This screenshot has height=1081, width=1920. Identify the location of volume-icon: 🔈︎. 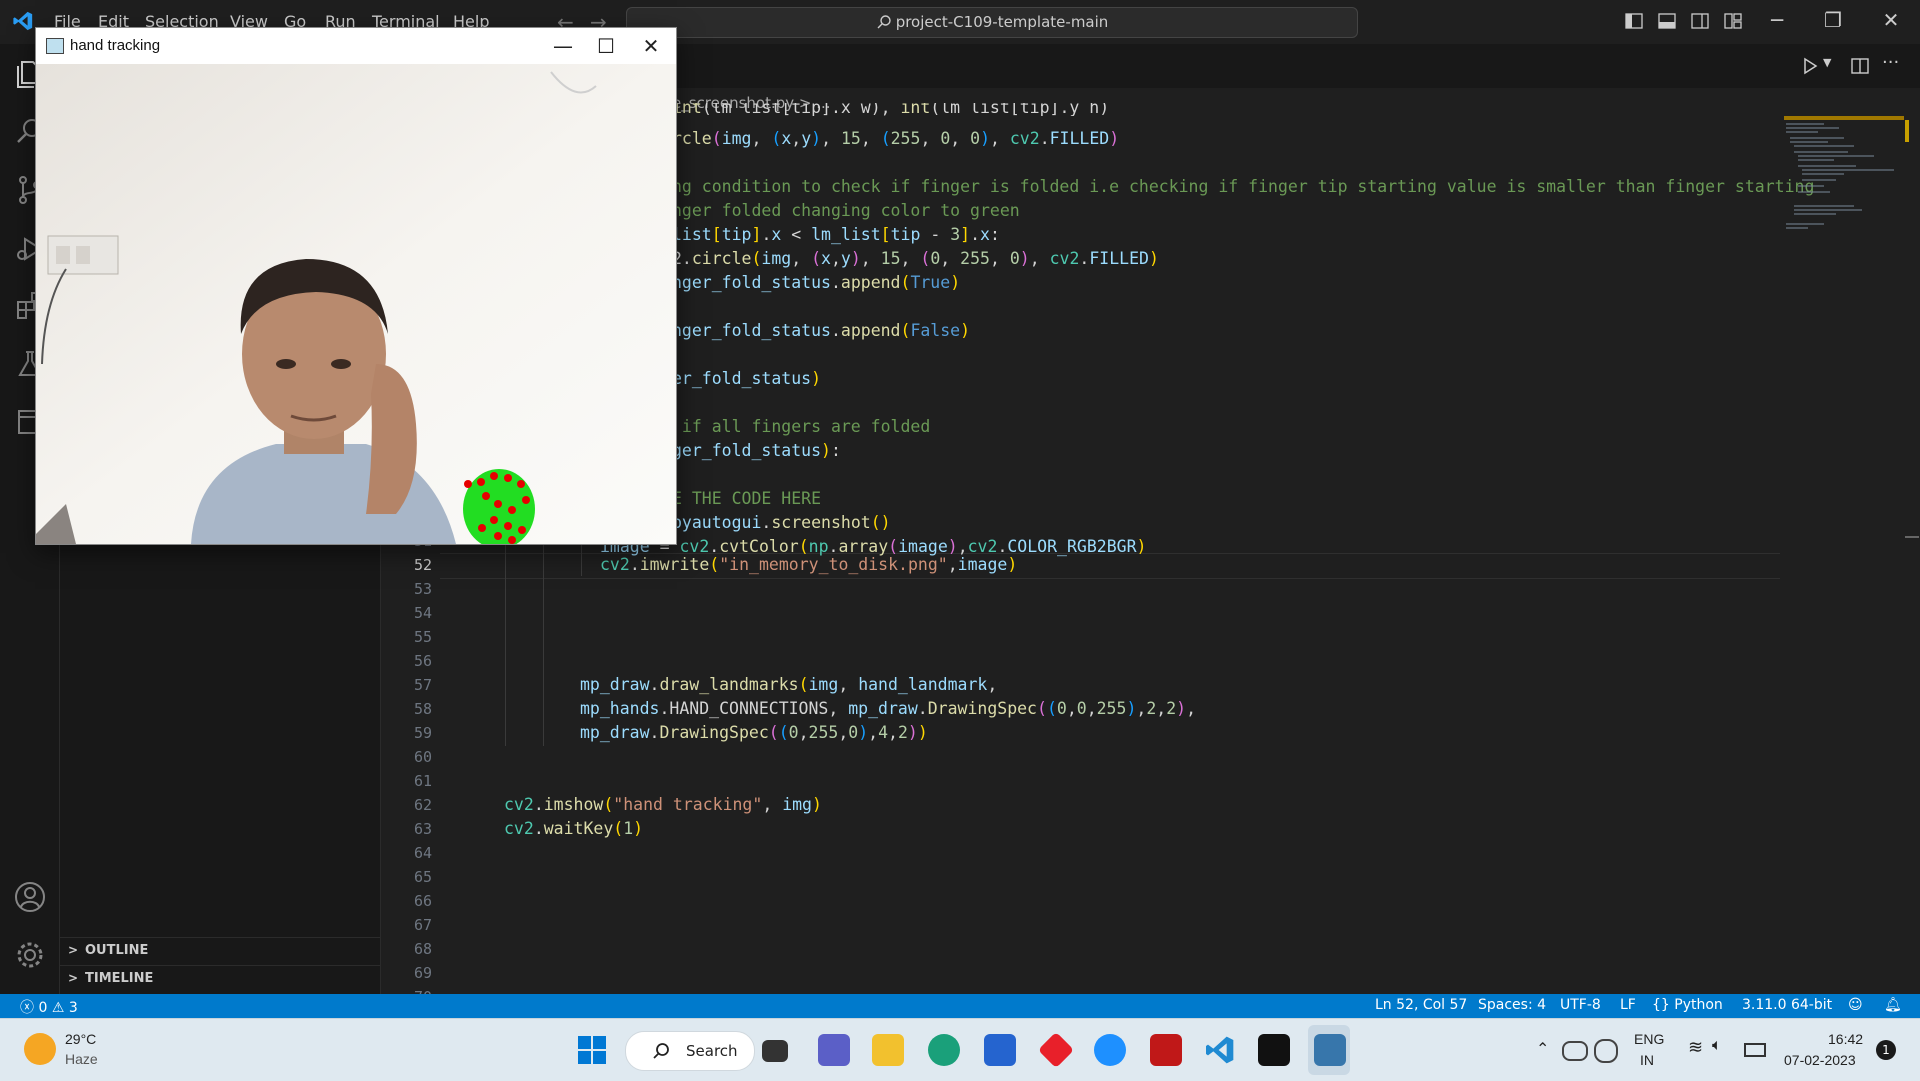
(1717, 1046).